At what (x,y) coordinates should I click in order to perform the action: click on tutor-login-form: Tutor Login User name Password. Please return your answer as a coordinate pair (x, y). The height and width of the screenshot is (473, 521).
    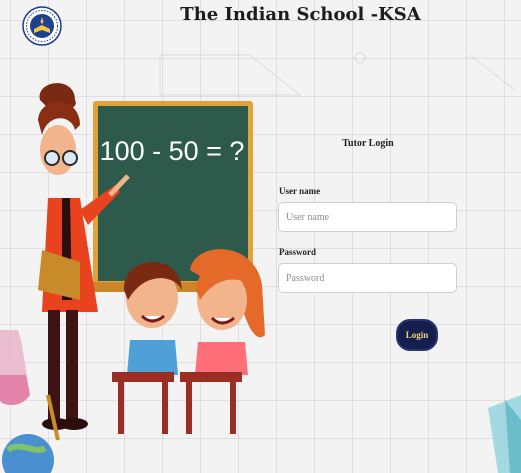
    Looking at the image, I should click on (368, 215).